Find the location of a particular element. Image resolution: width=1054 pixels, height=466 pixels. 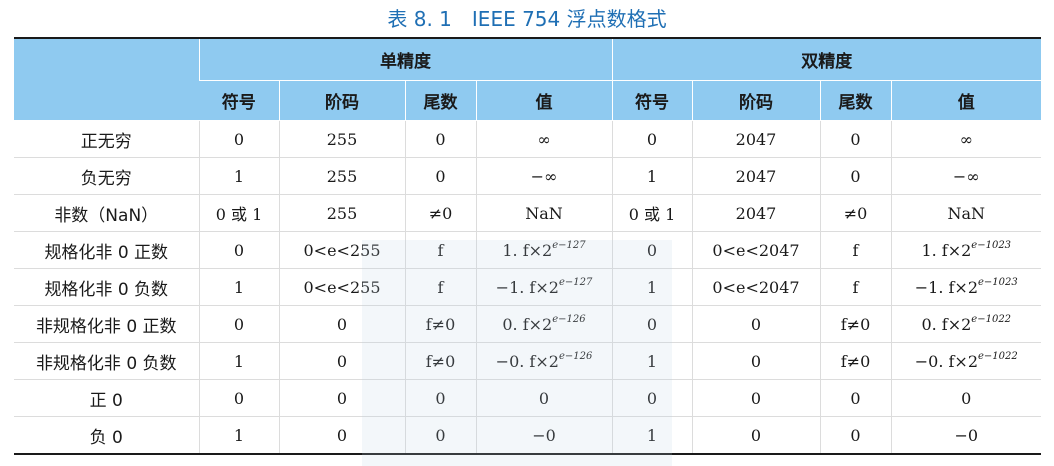

cell-text: NaN is located at coordinates (966, 213).